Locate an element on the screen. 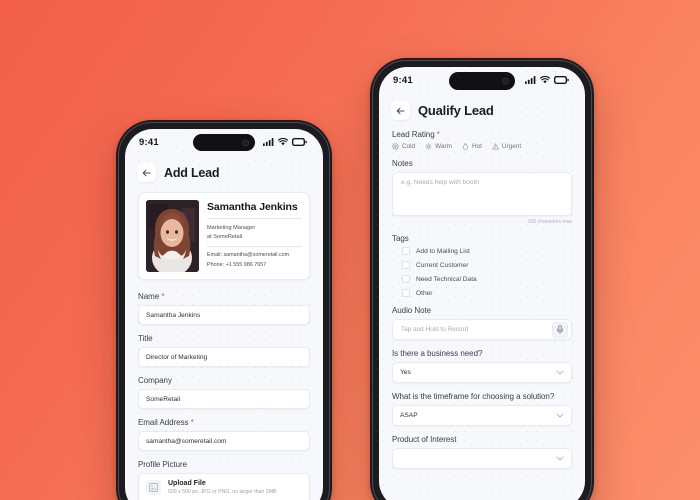 The height and width of the screenshot is (500, 700). lead-rating-option-warm: Warm is located at coordinates (438, 146).